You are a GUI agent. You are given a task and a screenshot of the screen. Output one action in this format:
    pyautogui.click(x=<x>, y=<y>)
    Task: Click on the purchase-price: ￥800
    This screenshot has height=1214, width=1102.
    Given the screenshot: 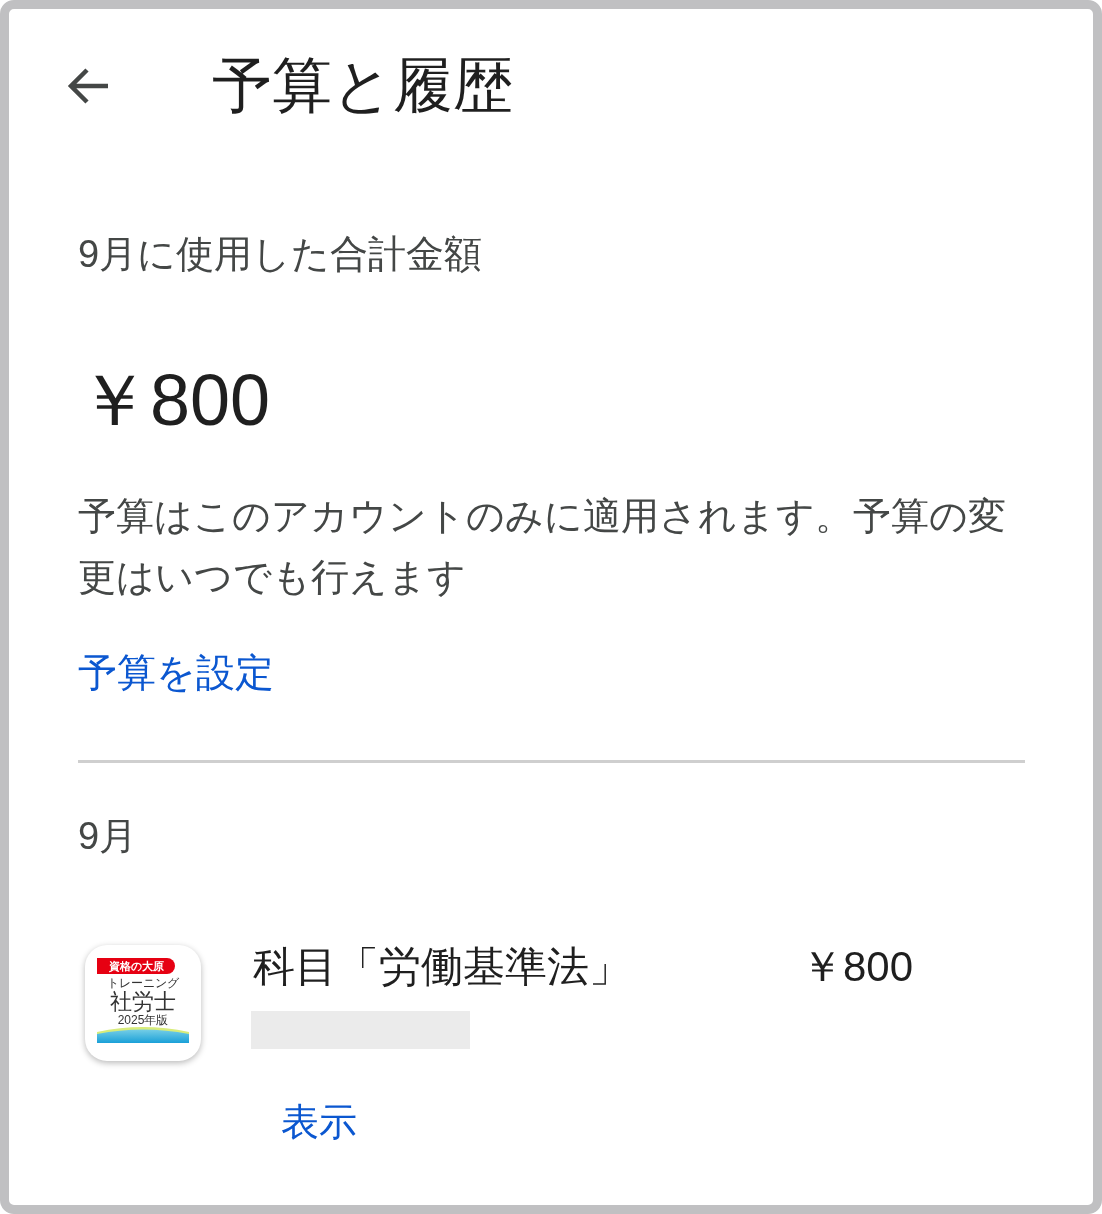 What is the action you would take?
    pyautogui.click(x=856, y=967)
    